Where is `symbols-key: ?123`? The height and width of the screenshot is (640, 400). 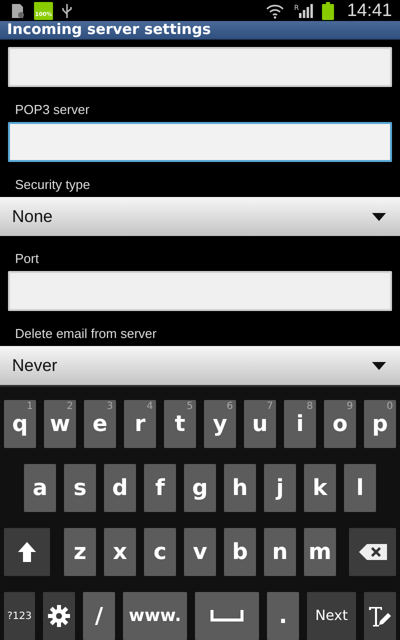
symbols-key: ?123 is located at coordinates (19, 616).